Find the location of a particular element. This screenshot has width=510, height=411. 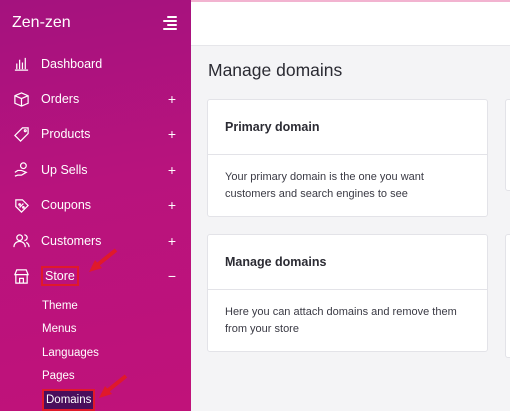

users-icon is located at coordinates (21, 241).